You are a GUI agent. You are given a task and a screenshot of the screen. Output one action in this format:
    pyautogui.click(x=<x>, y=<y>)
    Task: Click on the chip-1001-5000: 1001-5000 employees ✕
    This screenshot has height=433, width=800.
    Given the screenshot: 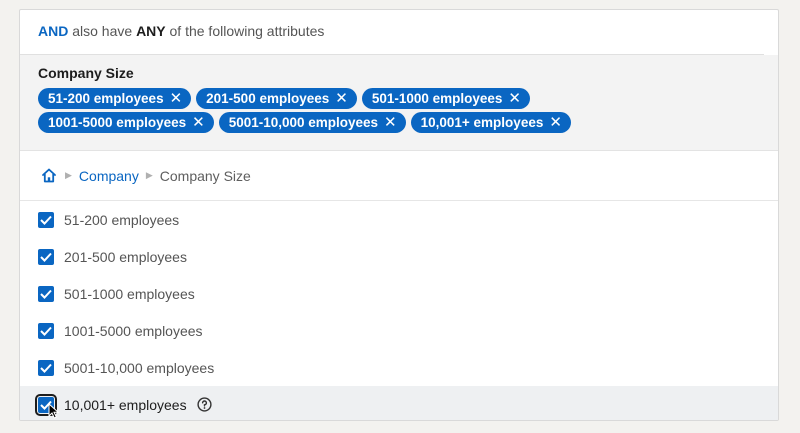 What is the action you would take?
    pyautogui.click(x=126, y=122)
    